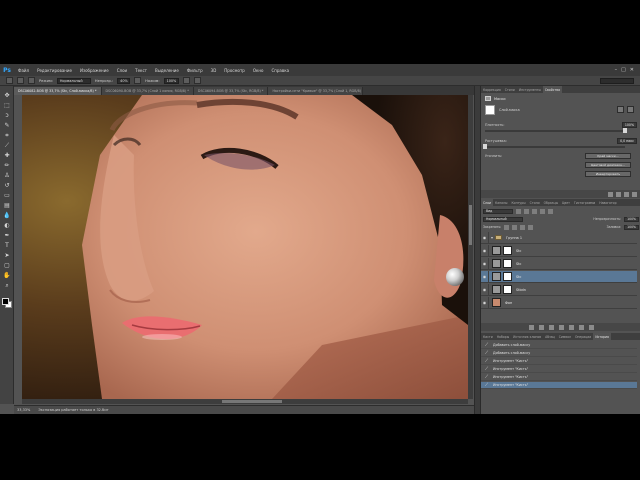  Describe the element at coordinates (138, 80) in the screenshot. I see `pressure-opacity-icon` at that location.